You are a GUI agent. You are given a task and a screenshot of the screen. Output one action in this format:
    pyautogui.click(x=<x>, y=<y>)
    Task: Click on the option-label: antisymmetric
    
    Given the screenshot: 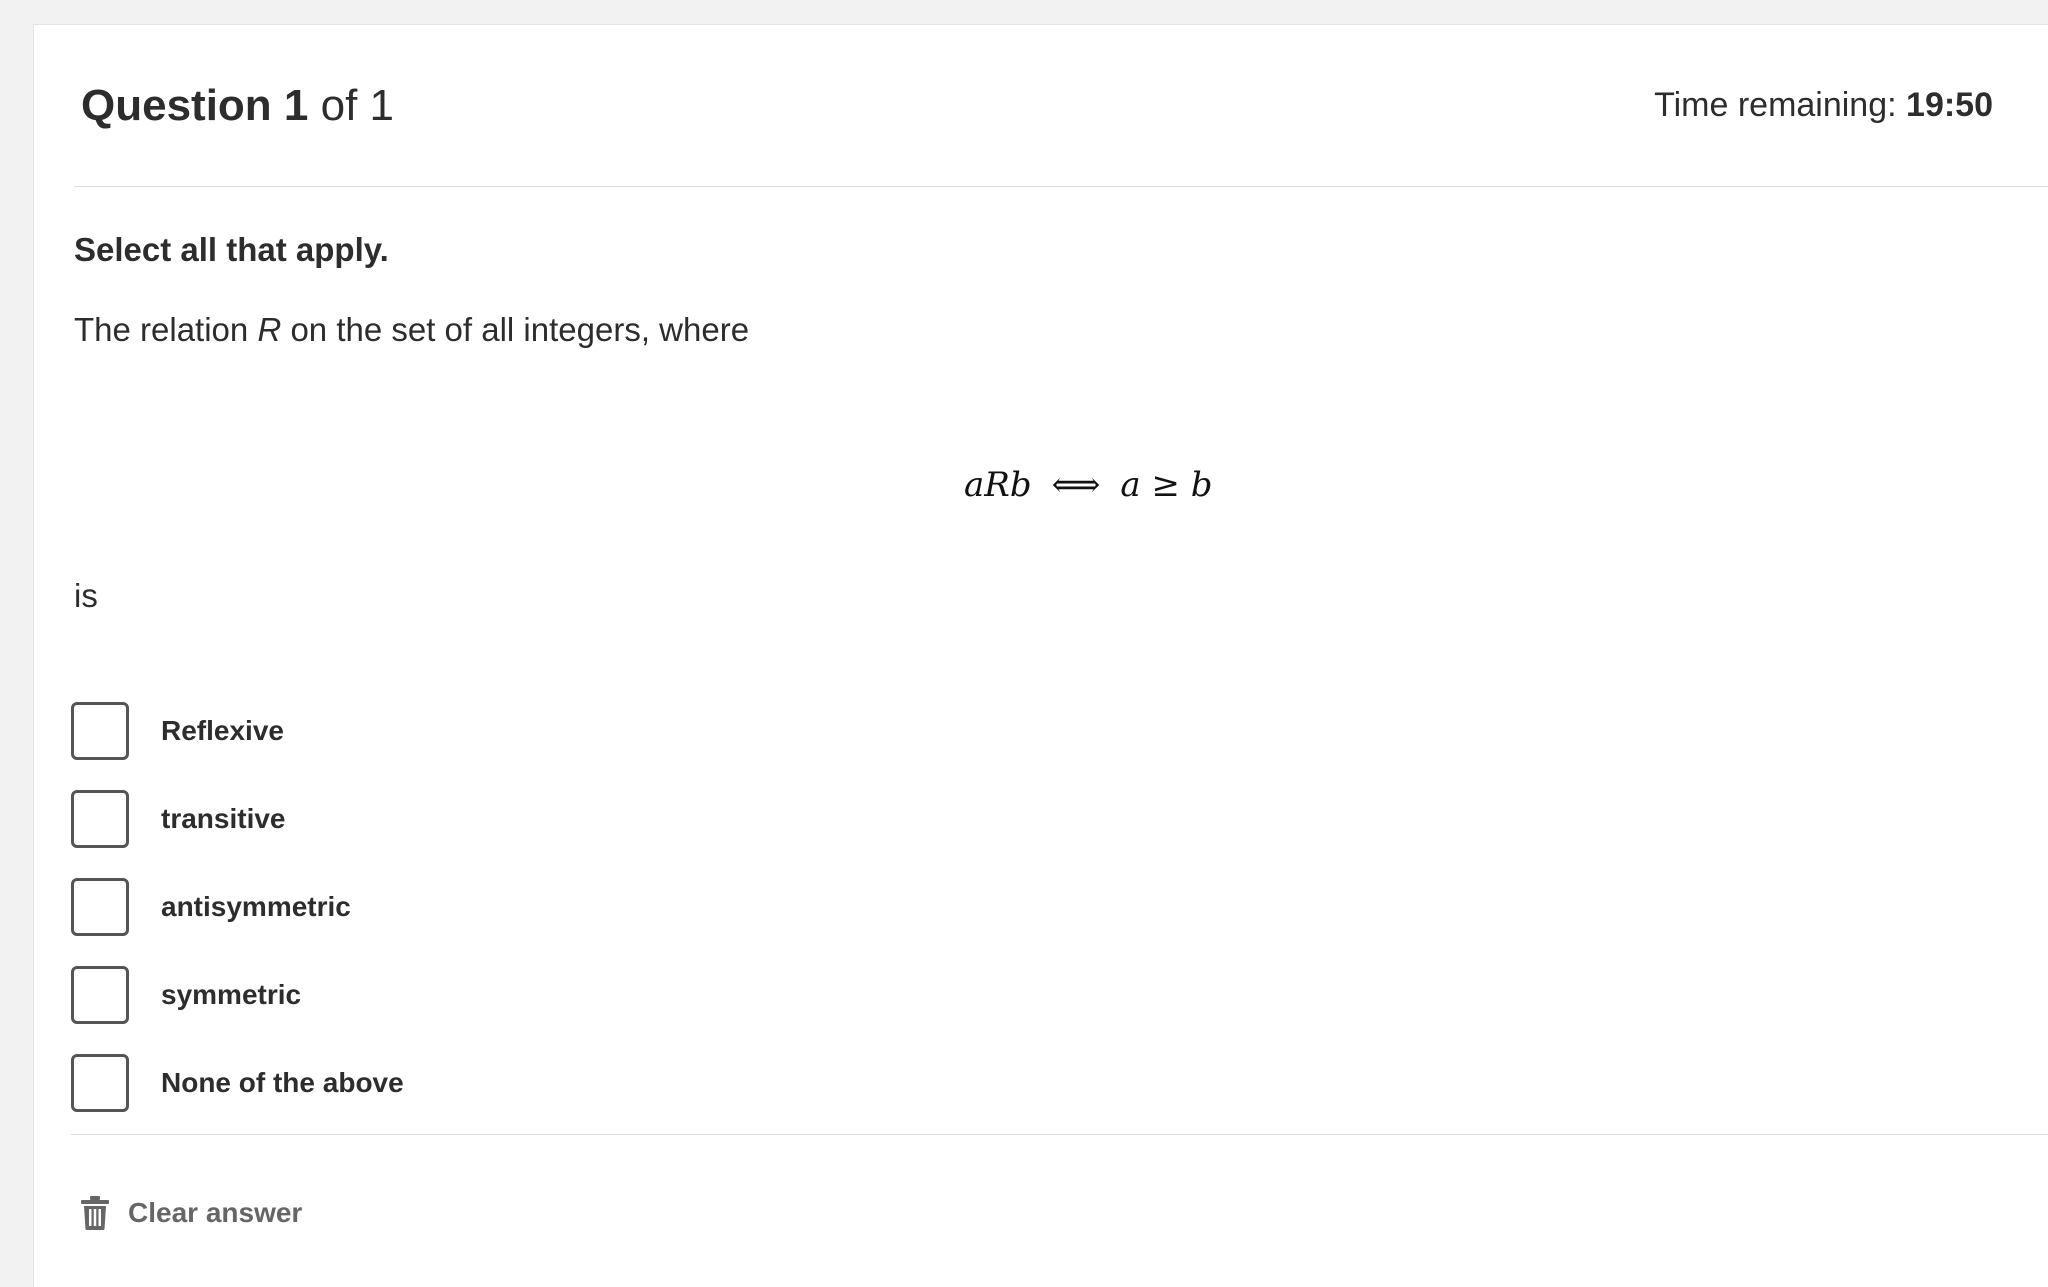 What is the action you would take?
    pyautogui.click(x=256, y=906)
    